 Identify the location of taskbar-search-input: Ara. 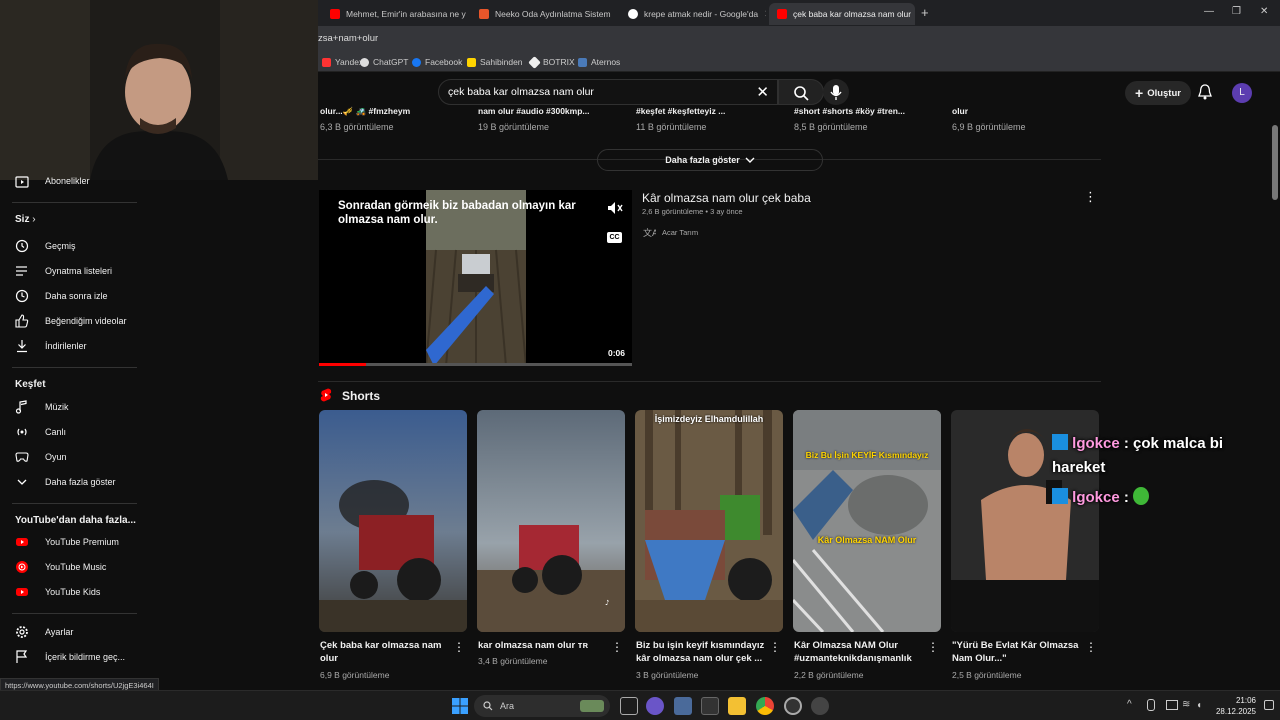
(542, 706).